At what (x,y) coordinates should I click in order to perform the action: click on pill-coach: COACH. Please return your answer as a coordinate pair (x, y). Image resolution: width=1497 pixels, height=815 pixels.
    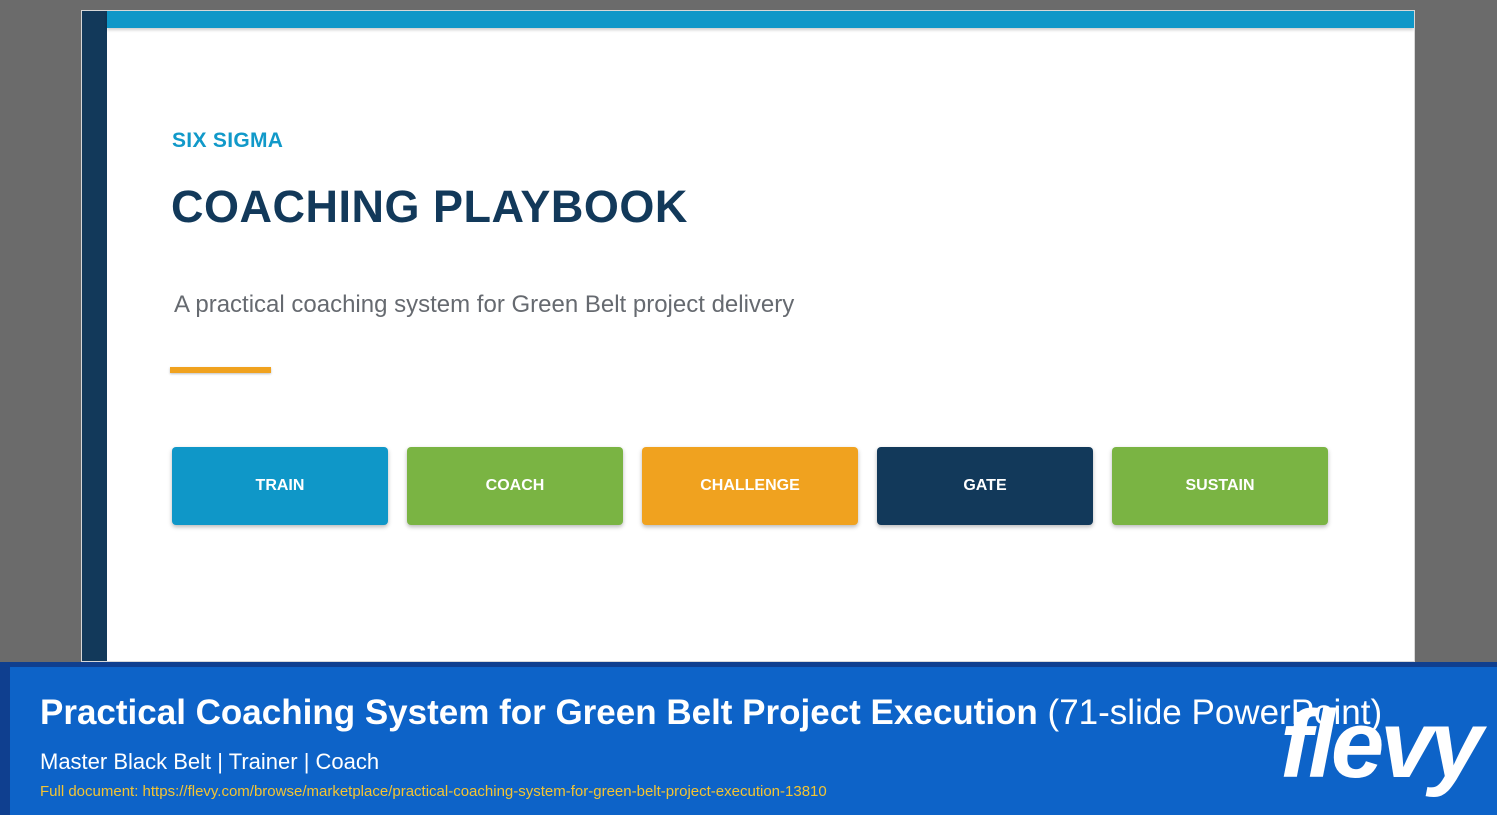
    Looking at the image, I should click on (515, 486).